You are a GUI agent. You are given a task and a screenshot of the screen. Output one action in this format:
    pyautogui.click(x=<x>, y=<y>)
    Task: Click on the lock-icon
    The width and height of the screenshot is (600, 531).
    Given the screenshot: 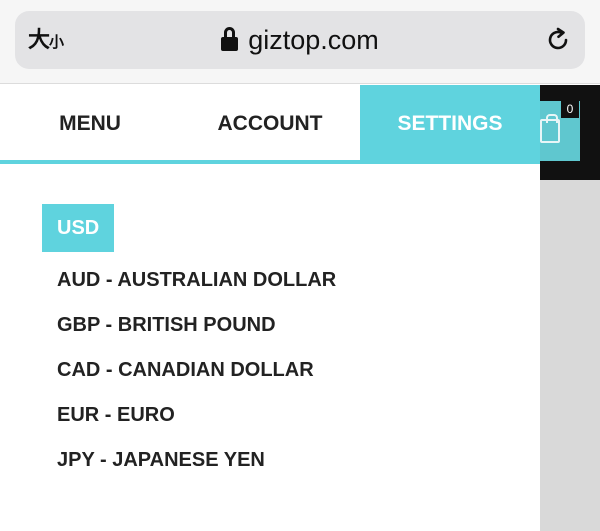 What is the action you would take?
    pyautogui.click(x=230, y=39)
    